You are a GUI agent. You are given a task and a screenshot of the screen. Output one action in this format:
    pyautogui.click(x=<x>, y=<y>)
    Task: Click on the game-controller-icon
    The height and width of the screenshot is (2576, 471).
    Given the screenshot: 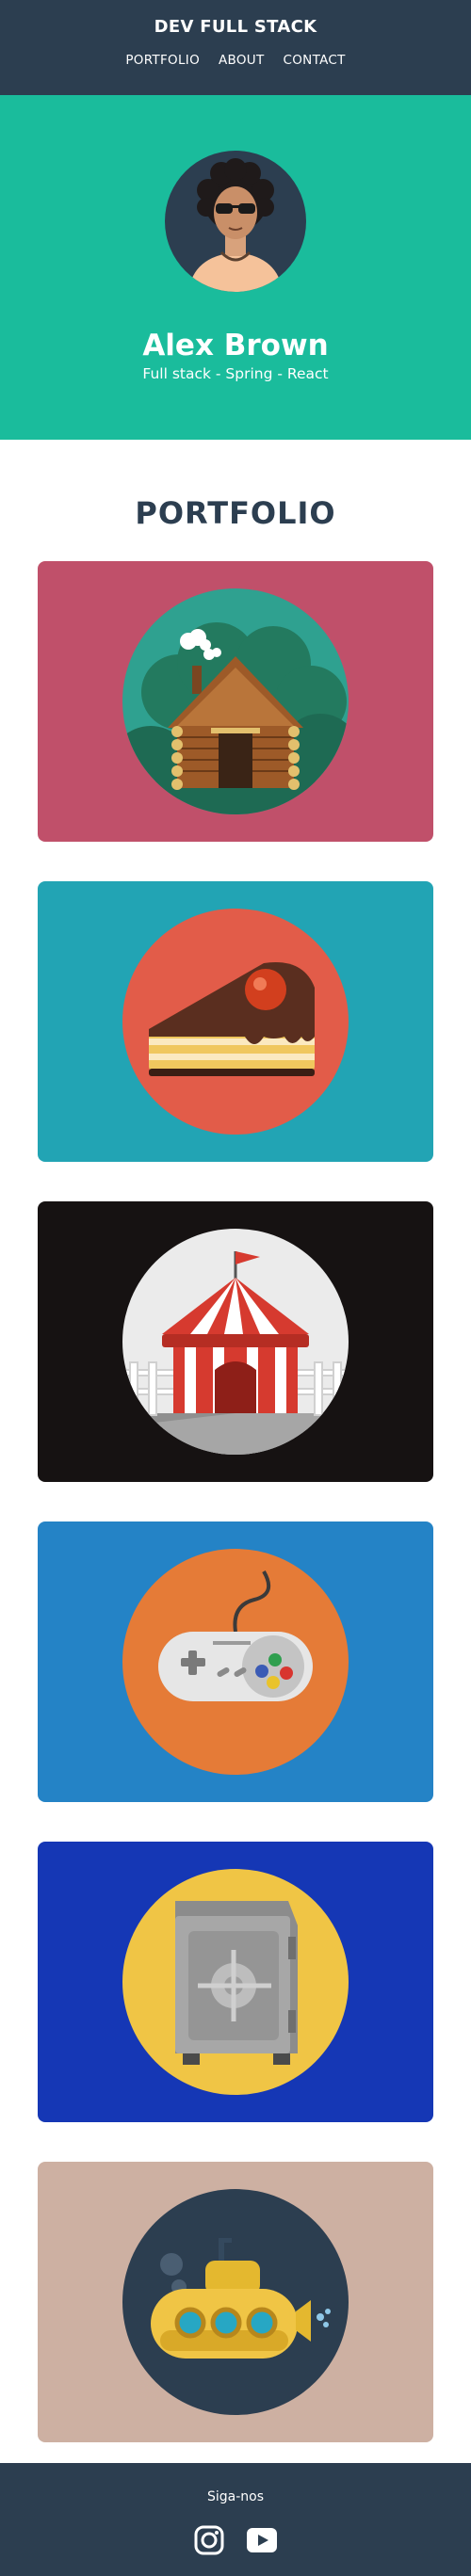 What is the action you would take?
    pyautogui.click(x=235, y=1662)
    